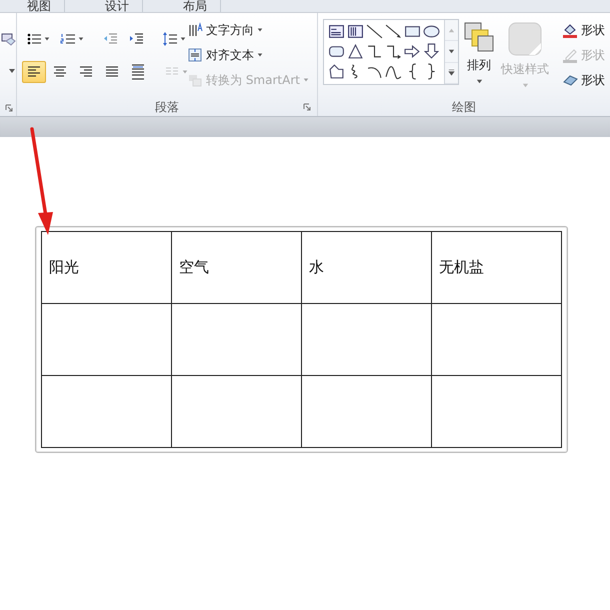  What do you see at coordinates (336, 31) in the screenshot?
I see `text-box-icon` at bounding box center [336, 31].